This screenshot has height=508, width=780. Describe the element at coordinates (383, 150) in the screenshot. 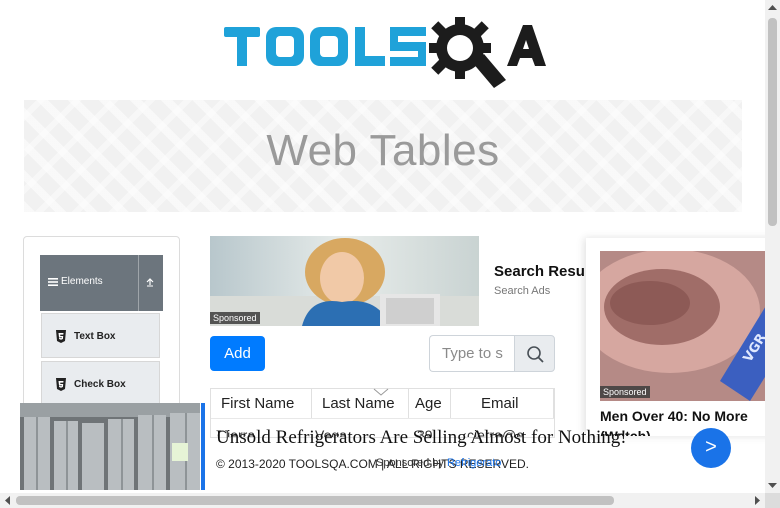

I see `page-title: Web Tables` at that location.